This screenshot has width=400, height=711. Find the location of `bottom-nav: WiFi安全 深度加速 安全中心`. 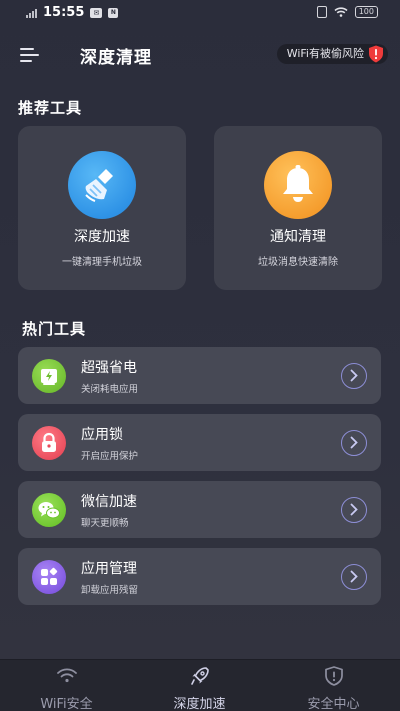

bottom-nav: WiFi安全 深度加速 安全中心 is located at coordinates (200, 685).